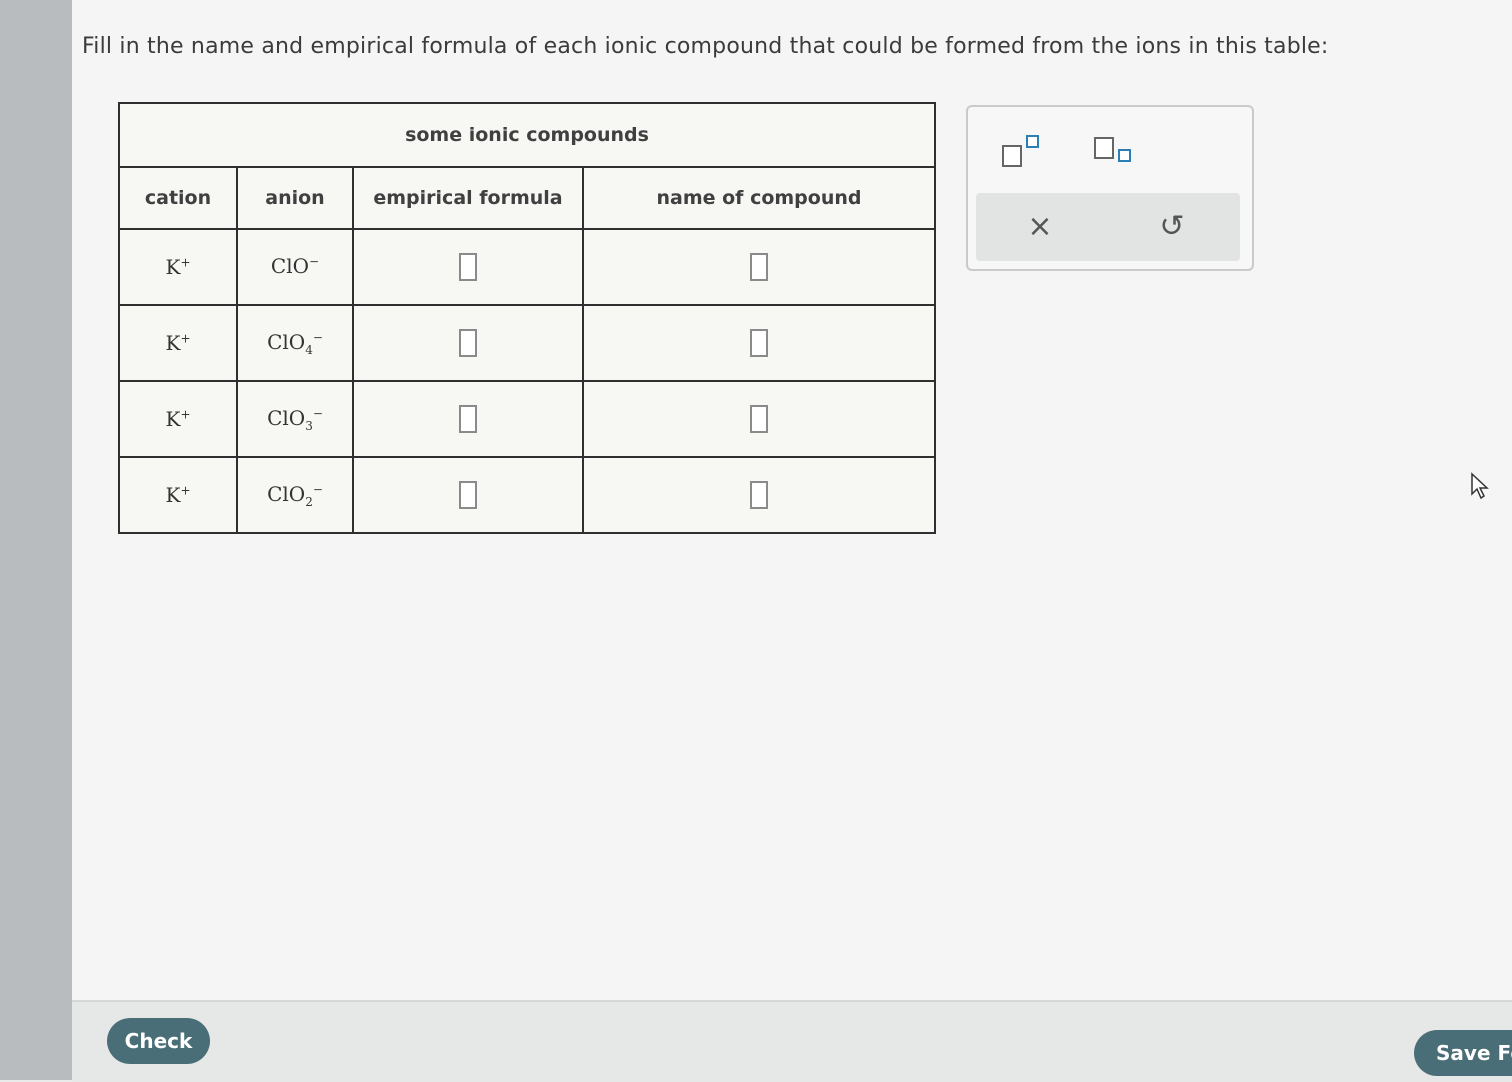 The height and width of the screenshot is (1082, 1512). I want to click on check-button: Check, so click(158, 1041).